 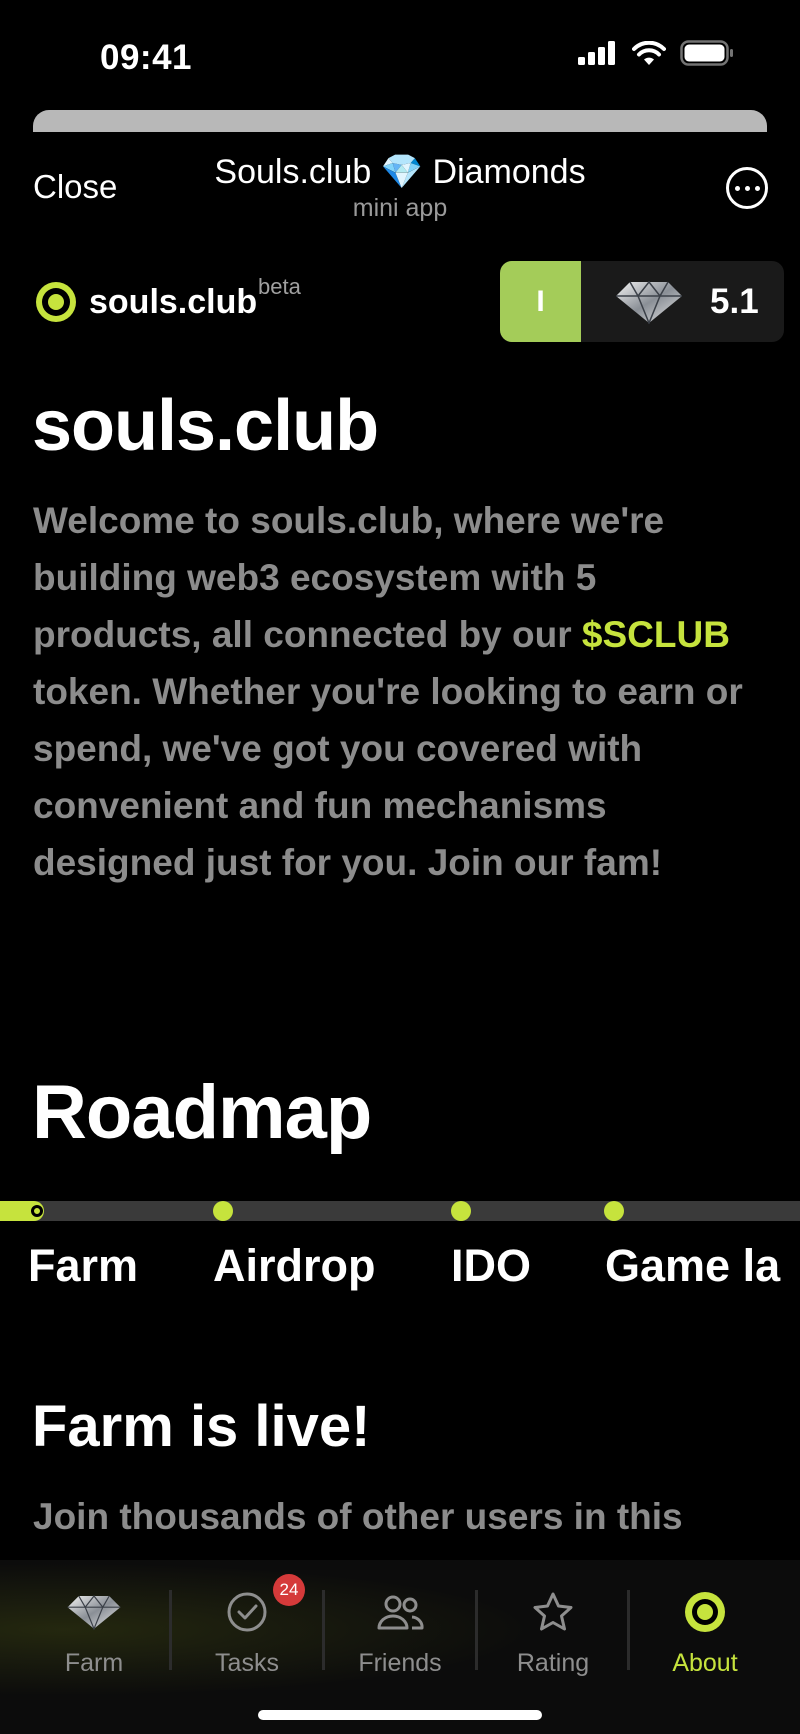 I want to click on tab-label: About, so click(x=705, y=1663).